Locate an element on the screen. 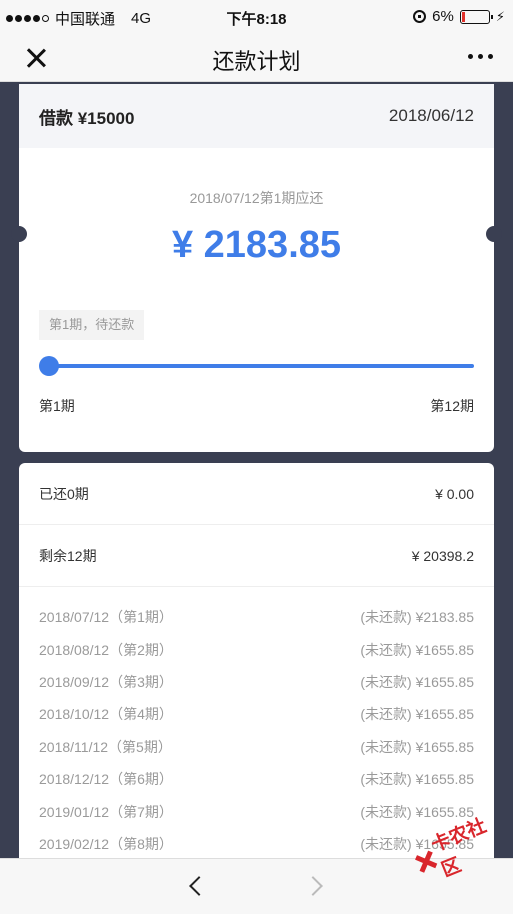 The width and height of the screenshot is (513, 914). due-amount: ¥ 2183.85 is located at coordinates (256, 245).